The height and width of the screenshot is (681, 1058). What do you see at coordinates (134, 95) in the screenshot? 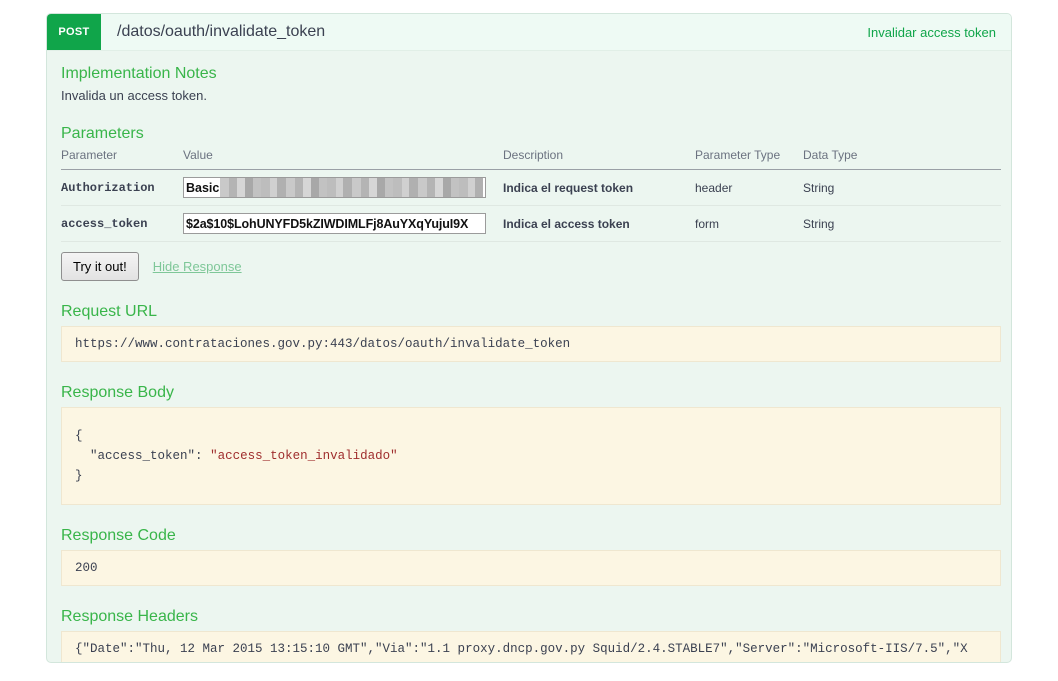
I see `implementation-notes-text: Invalida un access token.` at bounding box center [134, 95].